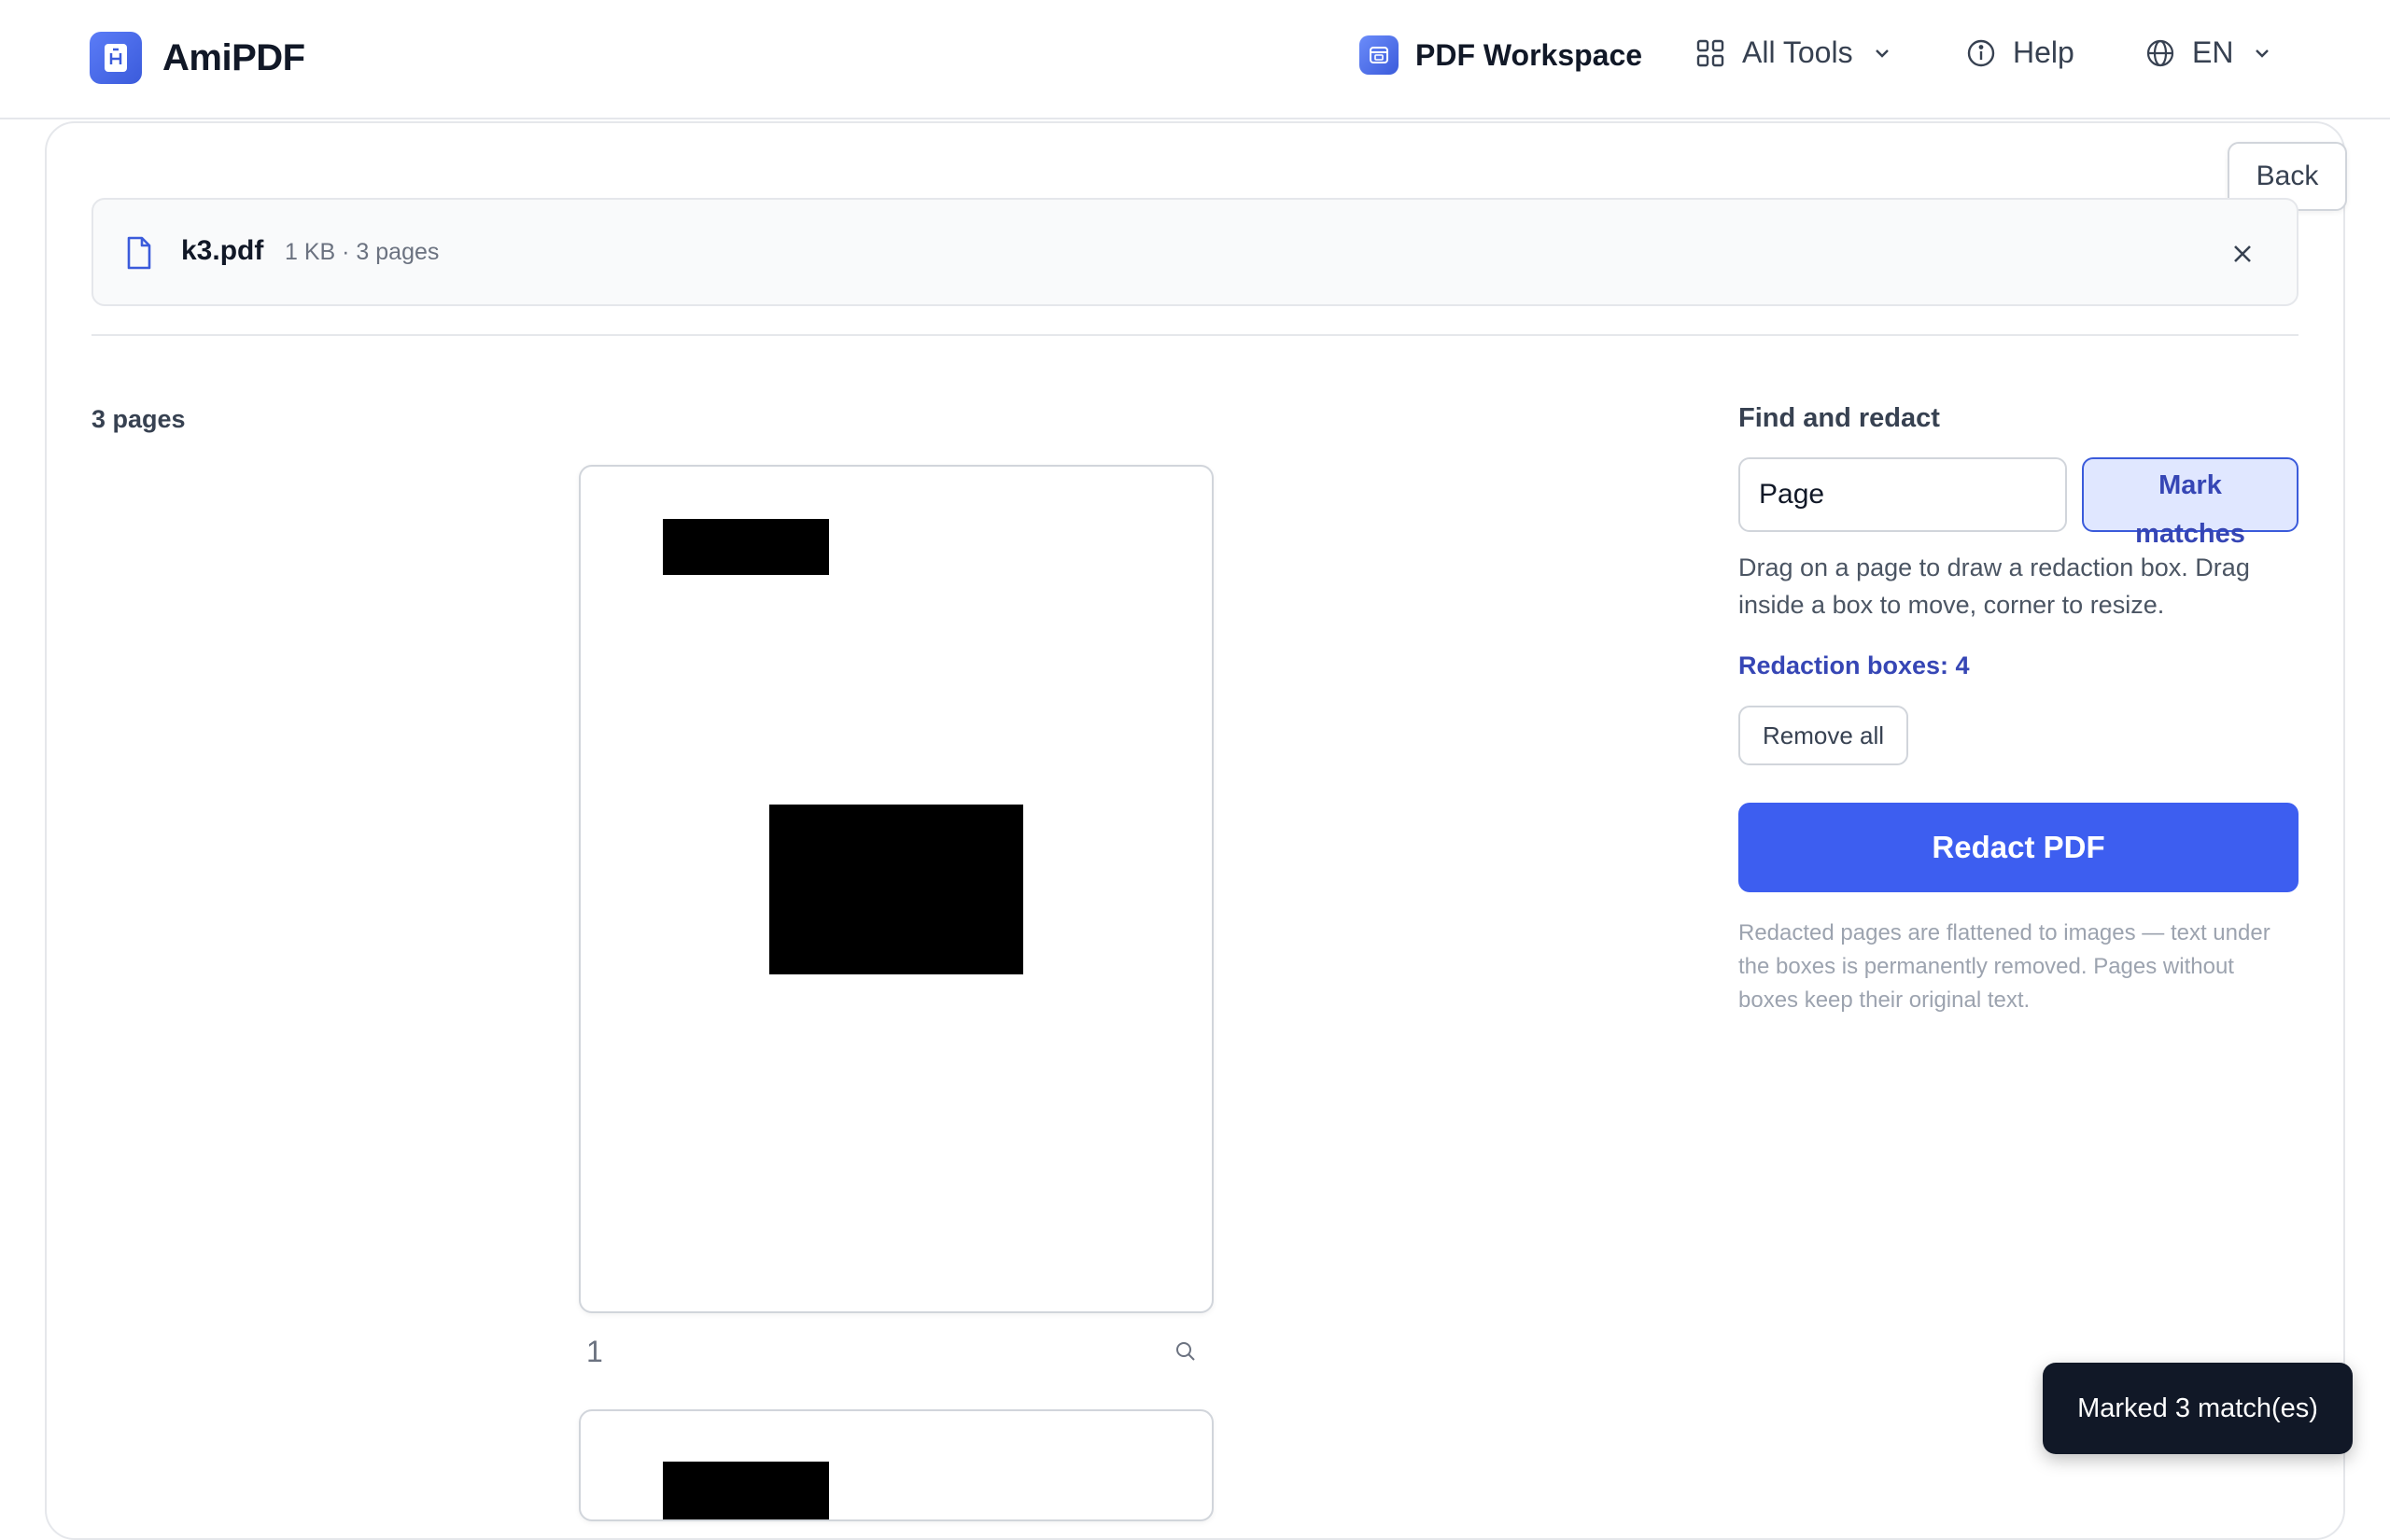 This screenshot has width=2390, height=1540. What do you see at coordinates (1902, 494) in the screenshot?
I see `search-input` at bounding box center [1902, 494].